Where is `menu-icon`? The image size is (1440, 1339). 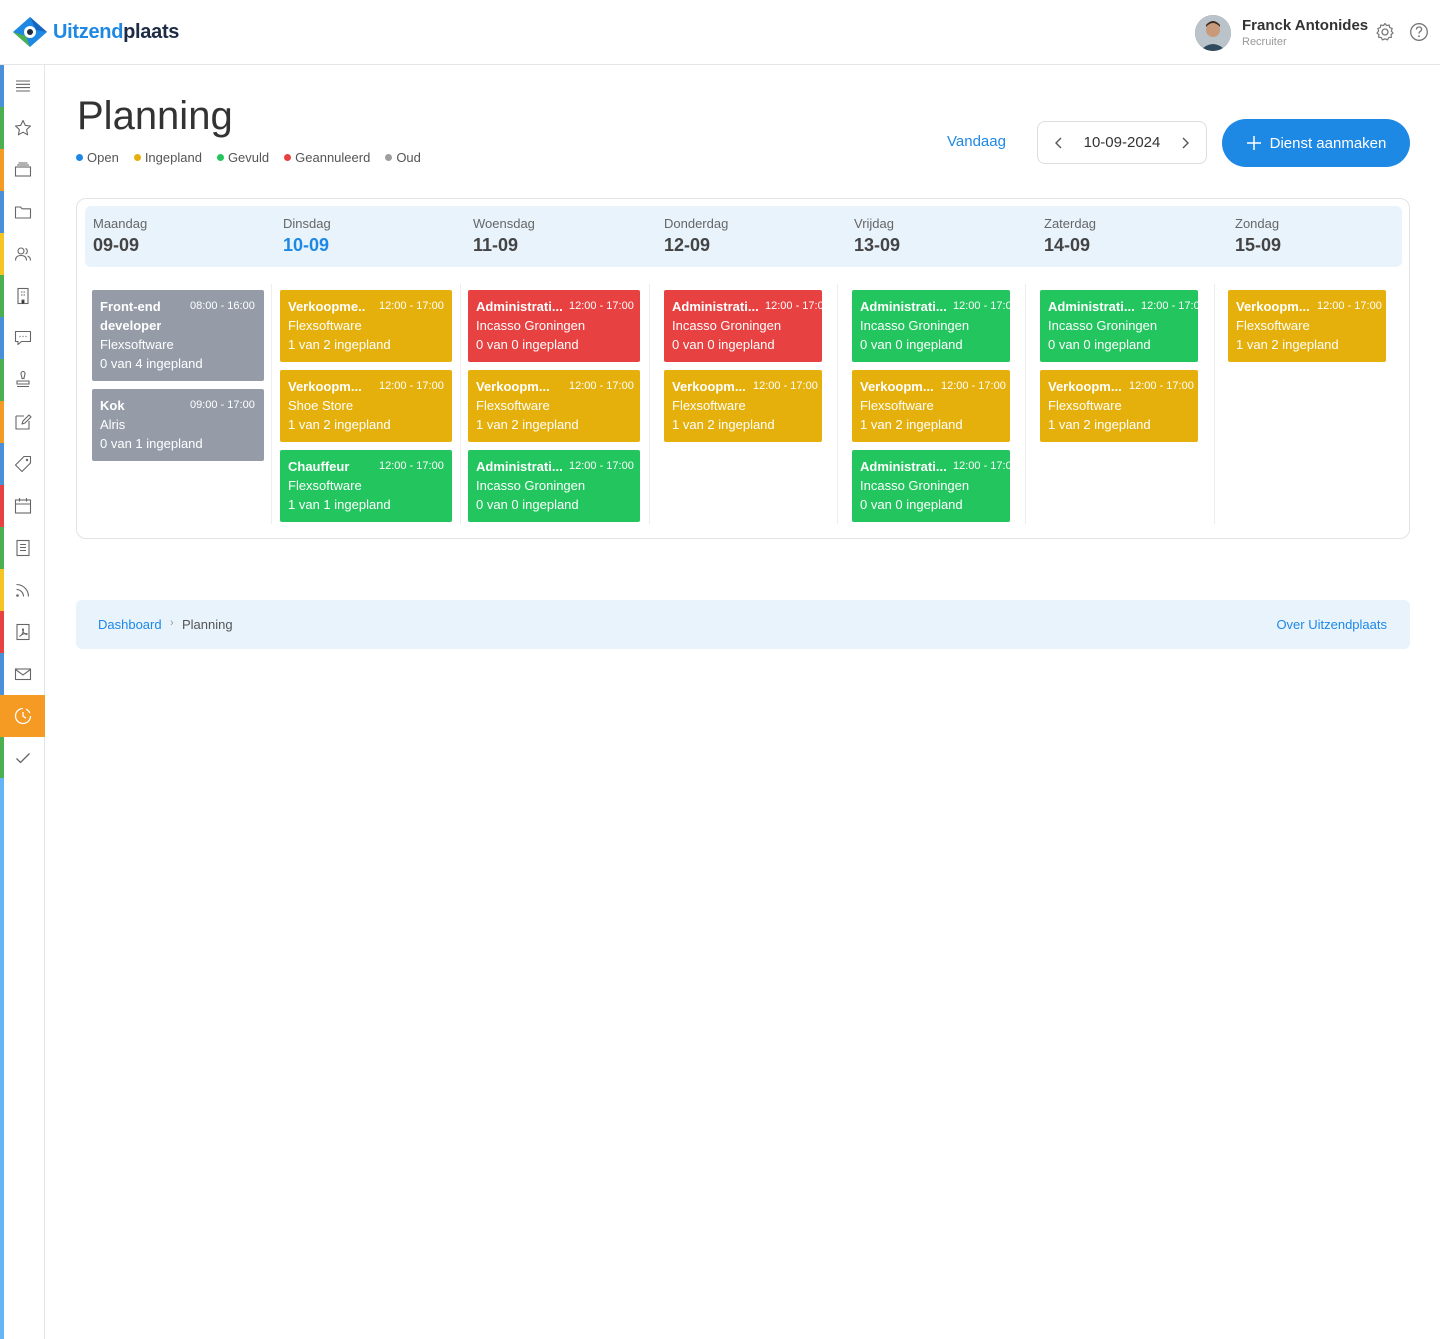
menu-icon is located at coordinates (22, 86).